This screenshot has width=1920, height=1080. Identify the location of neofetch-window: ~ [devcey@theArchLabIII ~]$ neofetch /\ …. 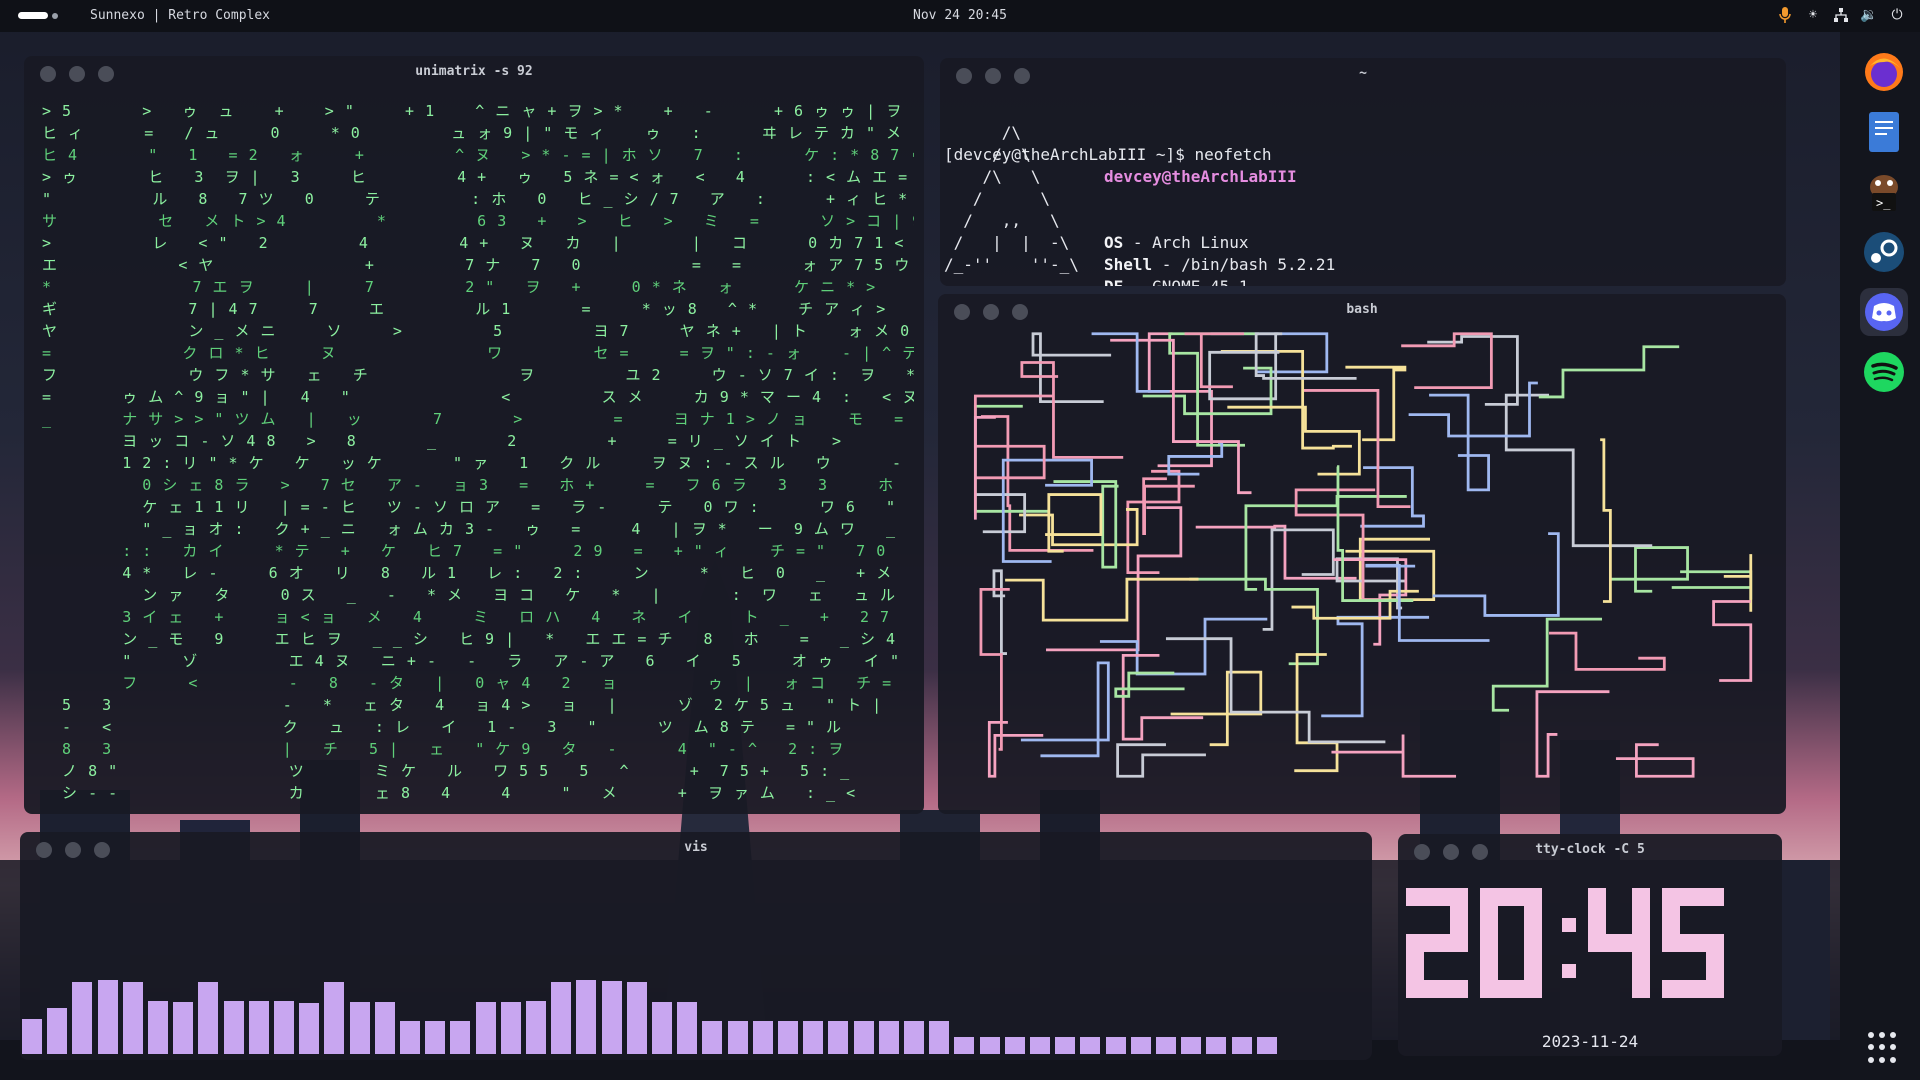
(1363, 172).